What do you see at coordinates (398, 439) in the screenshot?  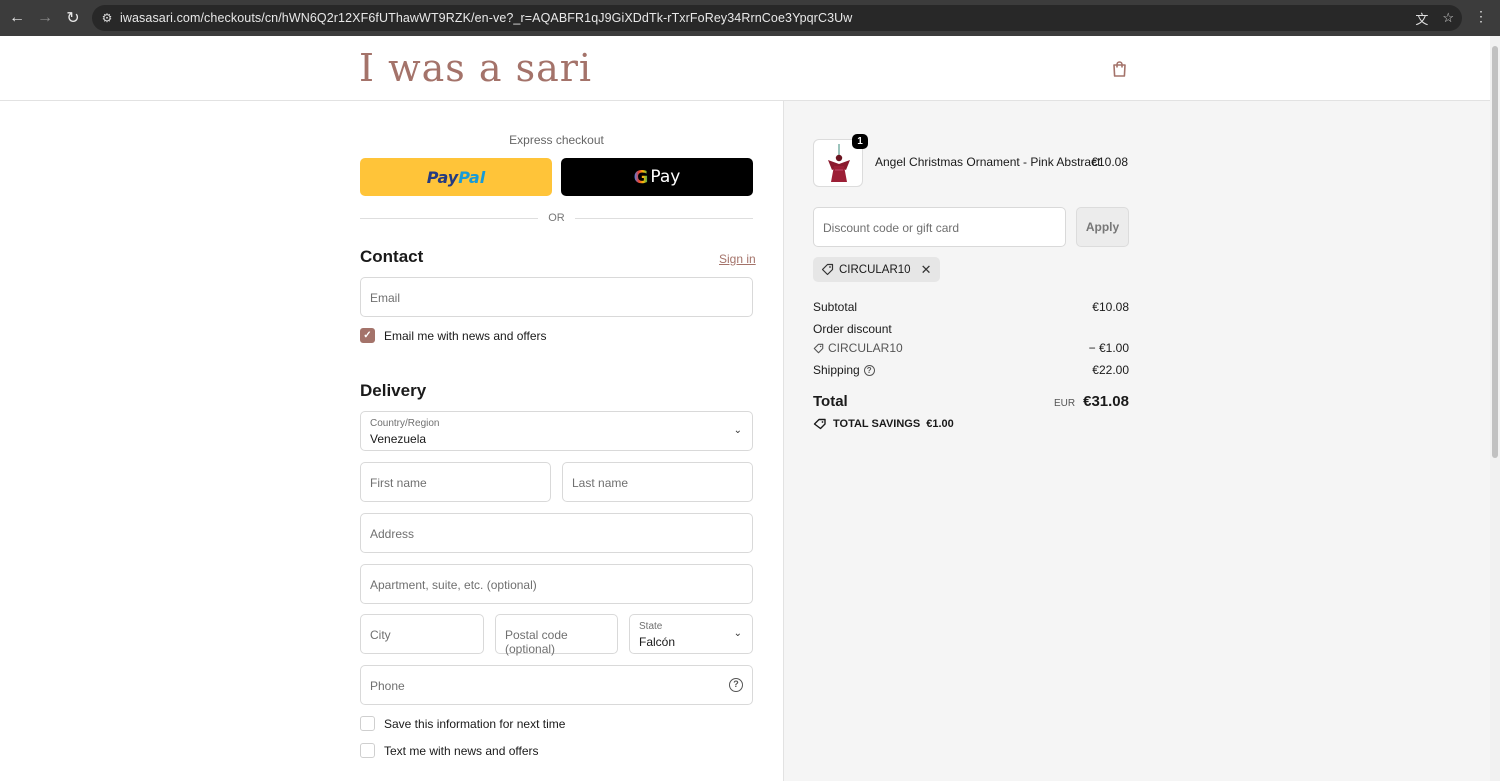 I see `country-value: Venezuela` at bounding box center [398, 439].